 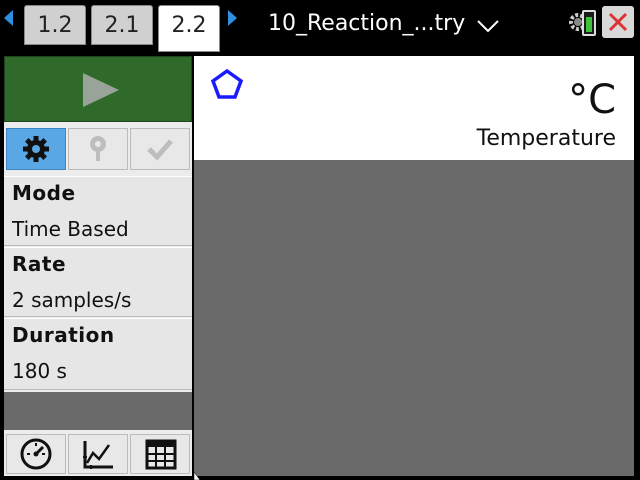 What do you see at coordinates (189, 28) in the screenshot?
I see `tab-2-2: 2.2` at bounding box center [189, 28].